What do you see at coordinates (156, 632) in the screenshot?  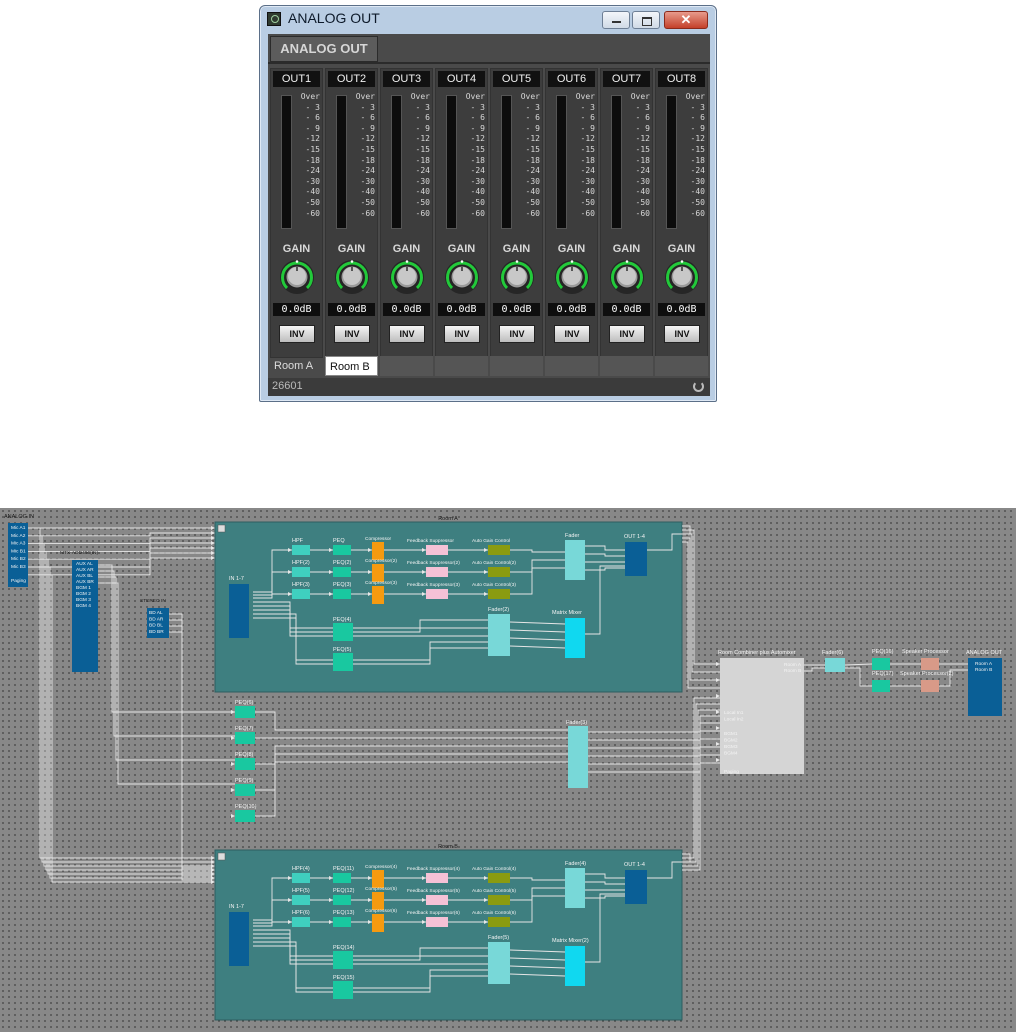 I see `stereo-in-port: BD BR` at bounding box center [156, 632].